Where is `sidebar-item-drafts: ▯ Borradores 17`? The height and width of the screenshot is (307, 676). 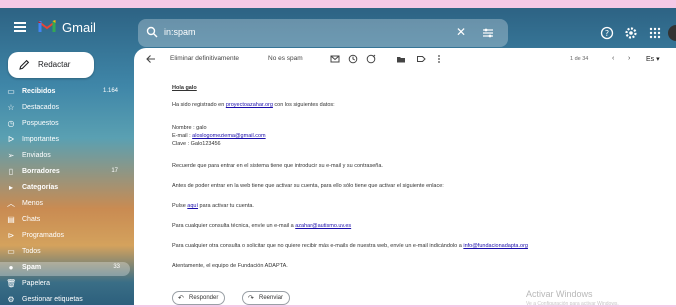 sidebar-item-drafts: ▯ Borradores 17 is located at coordinates (64, 173).